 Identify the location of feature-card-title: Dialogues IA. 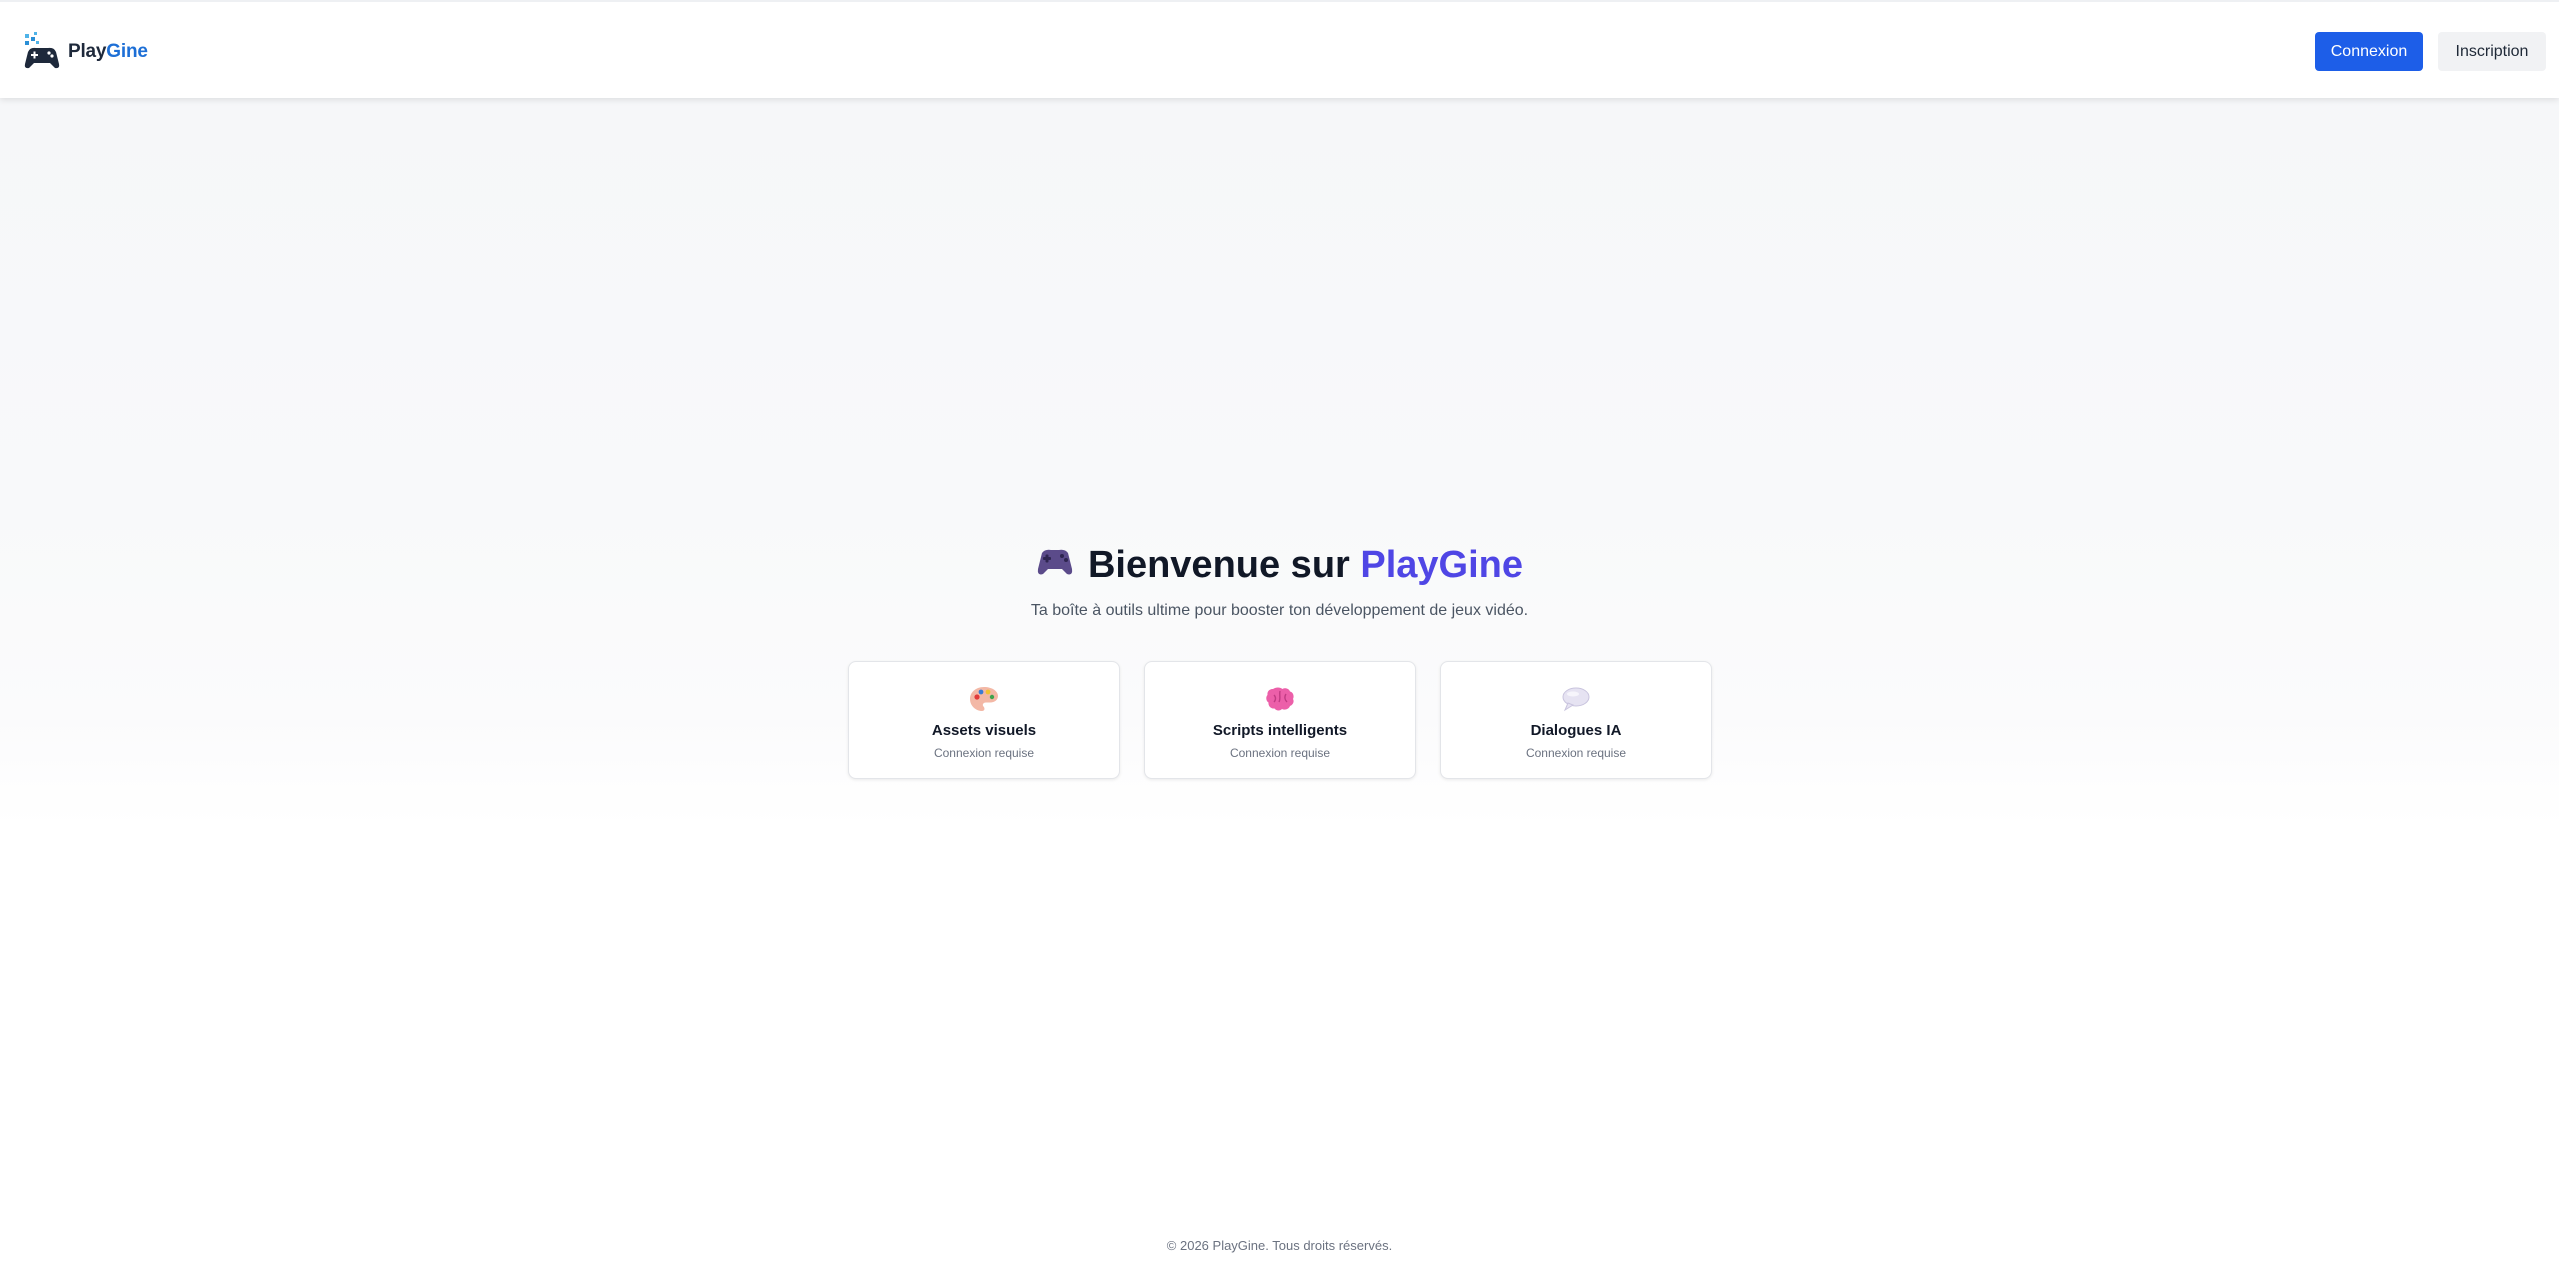
(1576, 730).